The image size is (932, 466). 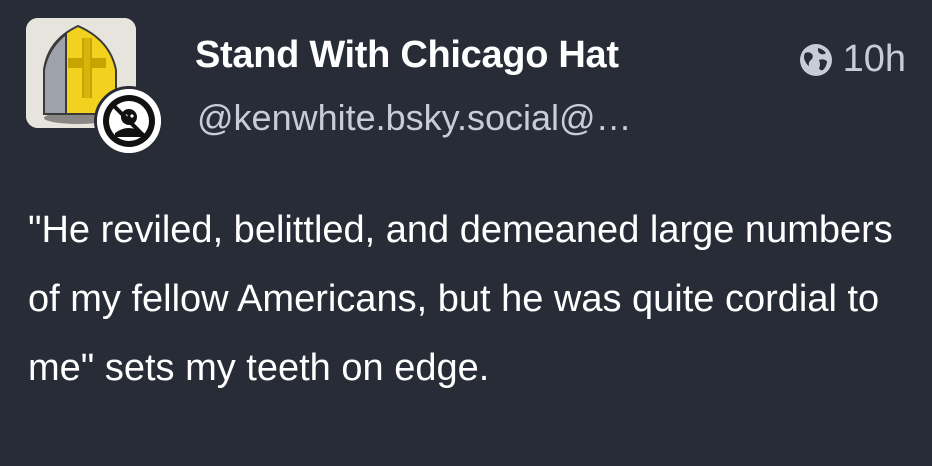 What do you see at coordinates (407, 55) in the screenshot?
I see `display-name: Stand With Chicago Hat` at bounding box center [407, 55].